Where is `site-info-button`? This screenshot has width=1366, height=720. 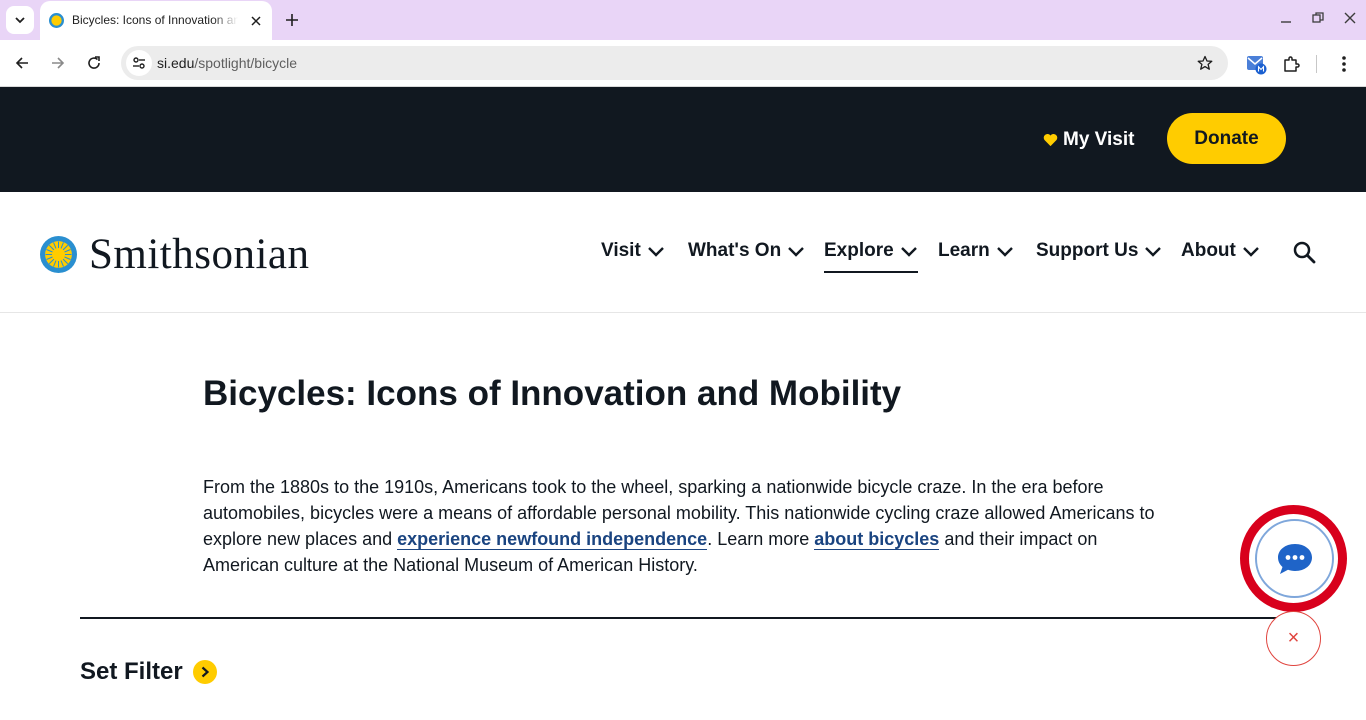 site-info-button is located at coordinates (139, 63).